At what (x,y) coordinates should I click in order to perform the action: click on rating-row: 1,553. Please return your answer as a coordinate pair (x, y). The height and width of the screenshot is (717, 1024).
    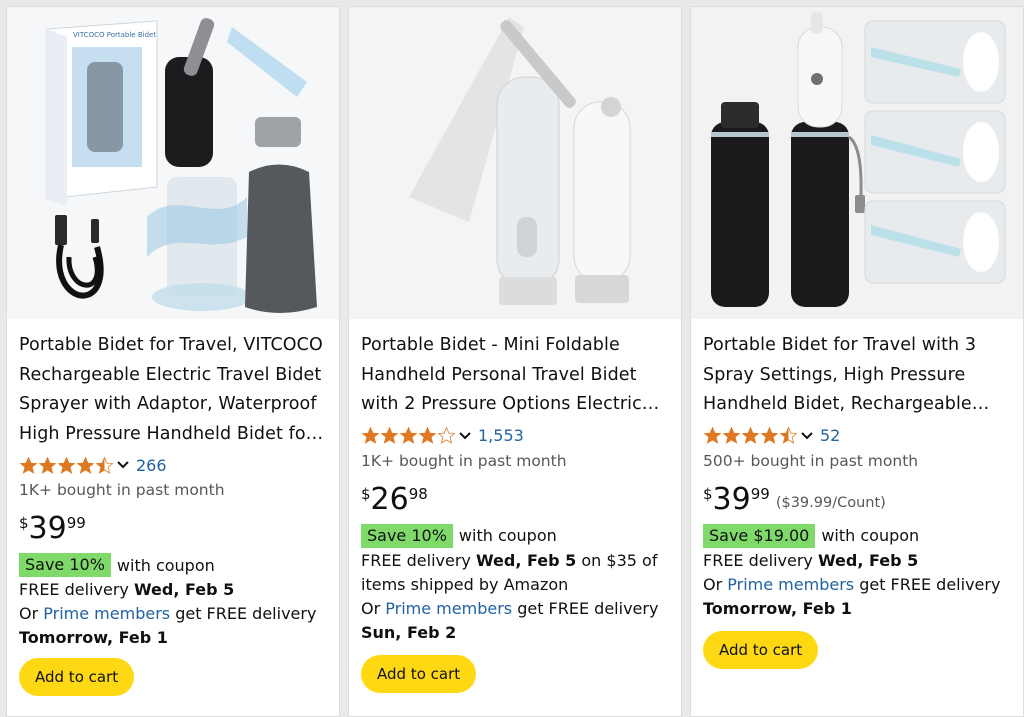
    Looking at the image, I should click on (516, 436).